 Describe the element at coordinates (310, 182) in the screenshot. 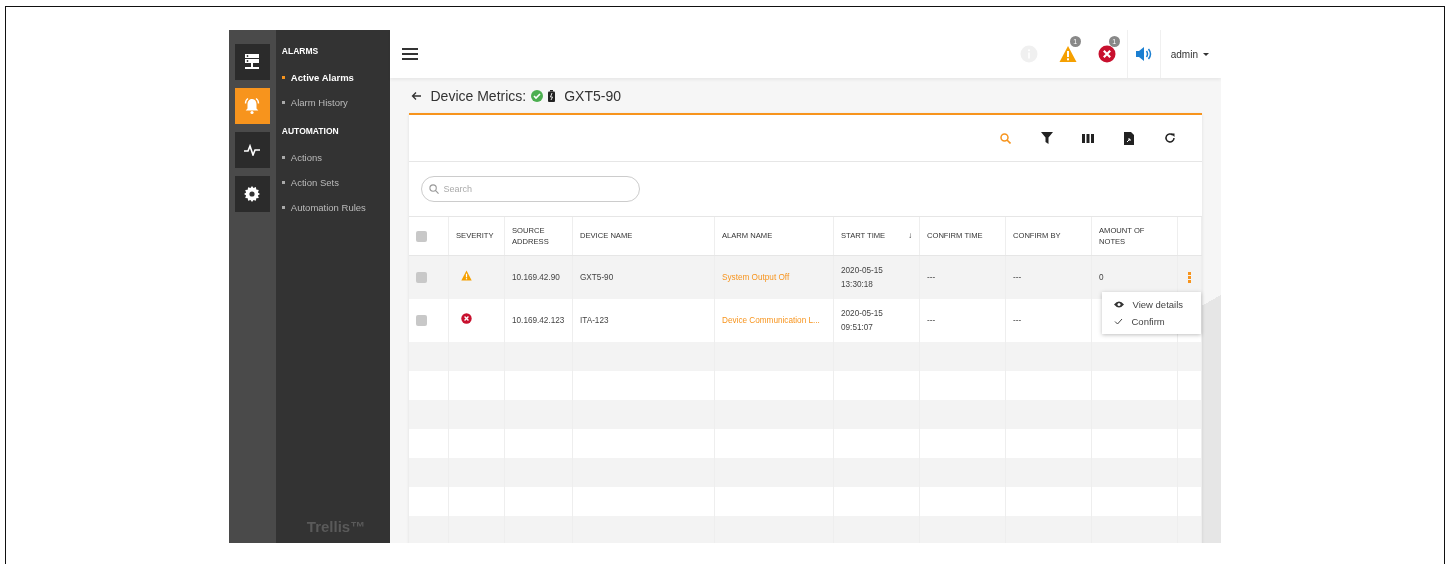

I see `nav-item: Action Sets` at that location.